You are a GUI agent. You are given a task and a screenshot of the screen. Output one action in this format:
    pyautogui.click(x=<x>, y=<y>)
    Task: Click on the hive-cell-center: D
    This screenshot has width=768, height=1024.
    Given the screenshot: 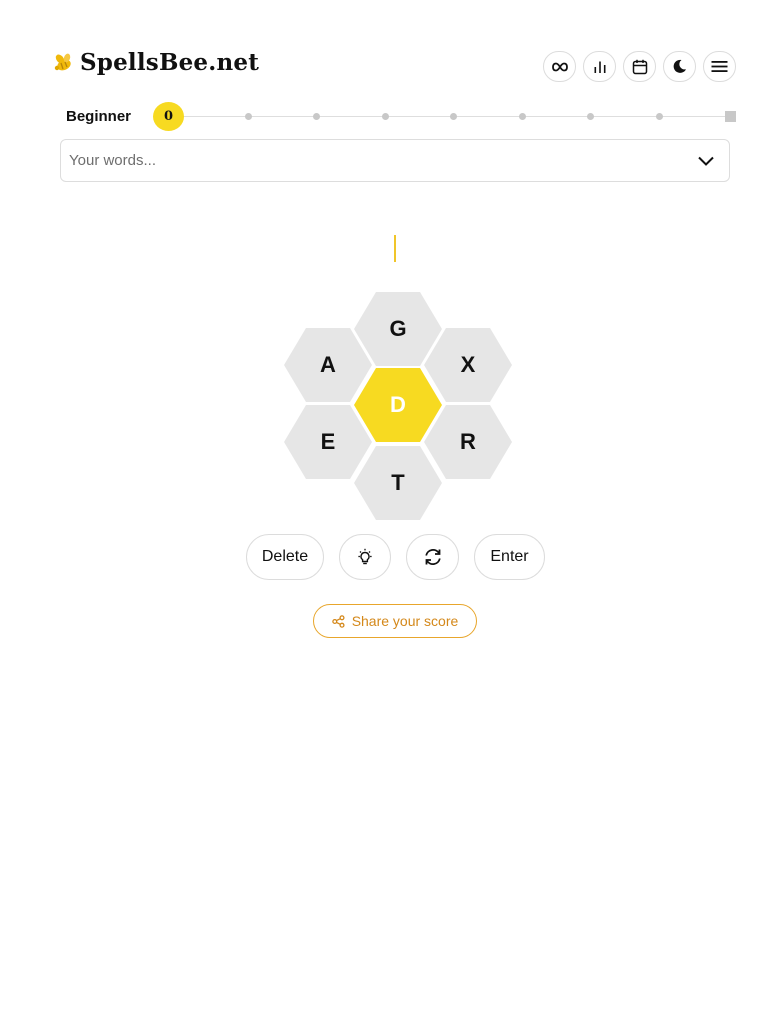 What is the action you would take?
    pyautogui.click(x=398, y=405)
    